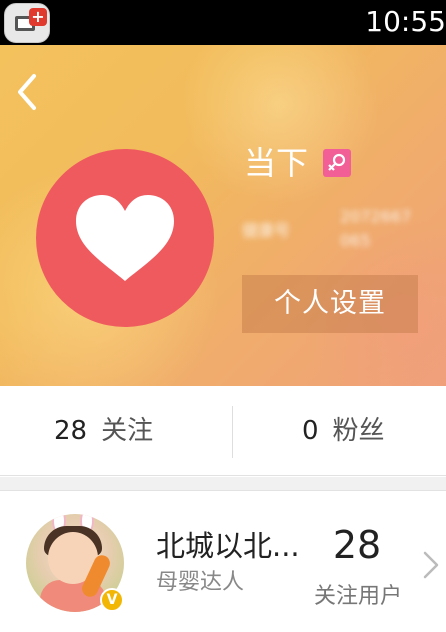  What do you see at coordinates (71, 431) in the screenshot?
I see `following-count: 28` at bounding box center [71, 431].